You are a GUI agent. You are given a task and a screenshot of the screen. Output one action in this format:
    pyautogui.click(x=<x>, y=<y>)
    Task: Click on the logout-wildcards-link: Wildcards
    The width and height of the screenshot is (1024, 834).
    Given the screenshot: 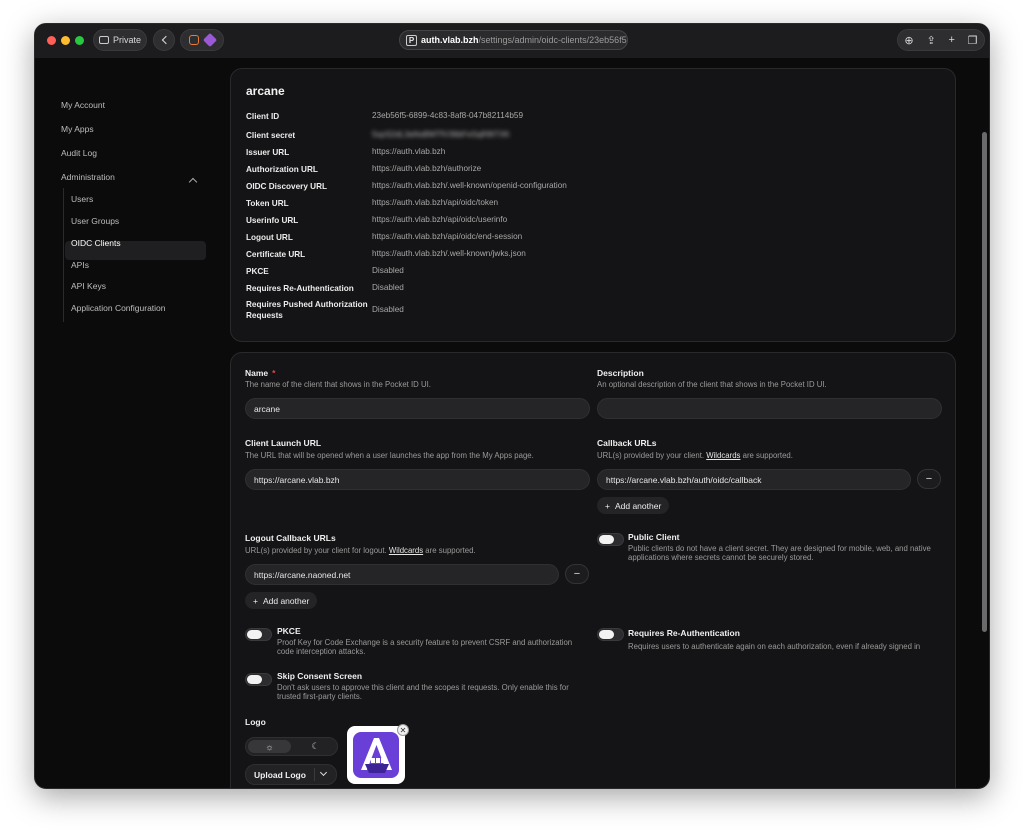 What is the action you would take?
    pyautogui.click(x=406, y=550)
    